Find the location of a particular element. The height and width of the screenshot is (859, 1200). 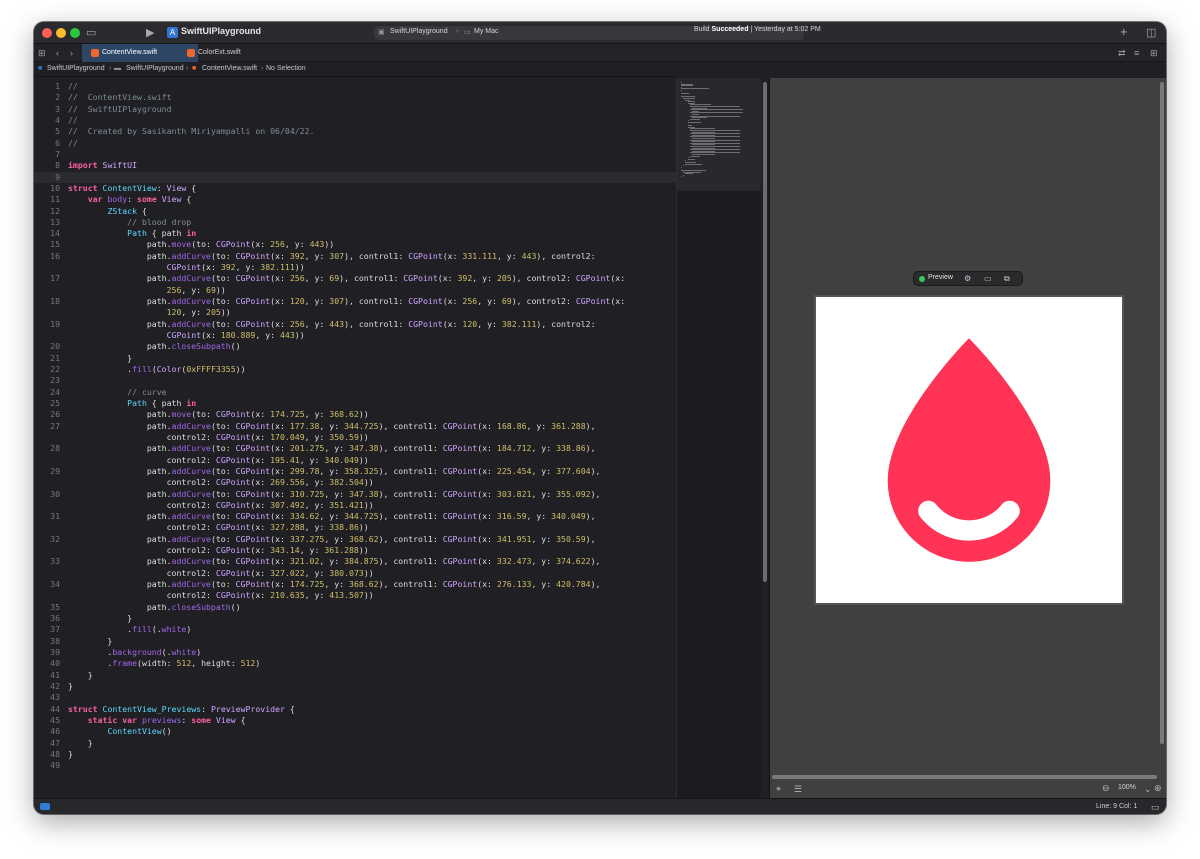

plus-icon: + is located at coordinates (1124, 32).